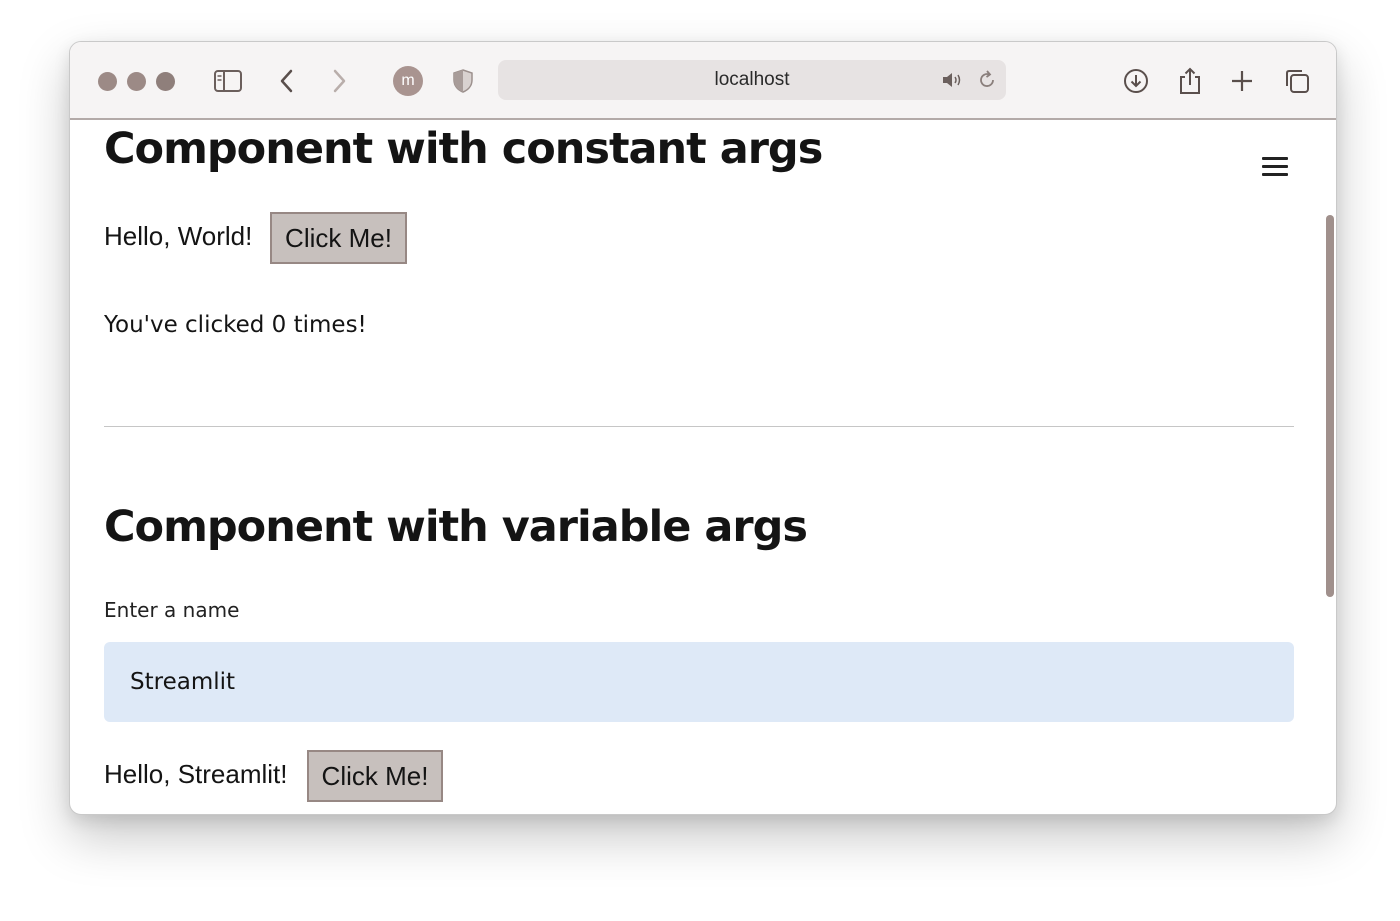 Image resolution: width=1400 pixels, height=921 pixels. I want to click on scrollbar-thumb, so click(1330, 406).